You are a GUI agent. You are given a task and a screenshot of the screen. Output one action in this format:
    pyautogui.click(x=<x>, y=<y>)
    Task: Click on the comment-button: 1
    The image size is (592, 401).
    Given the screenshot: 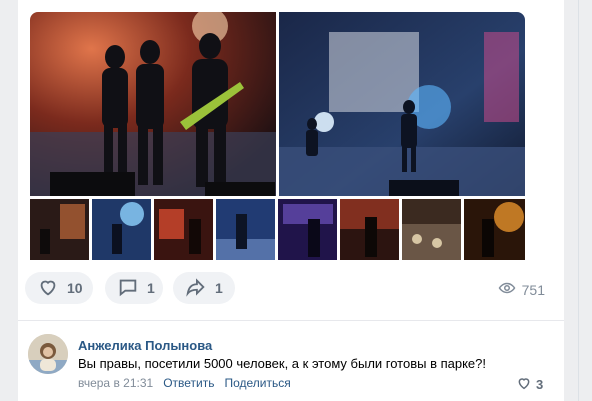 What is the action you would take?
    pyautogui.click(x=134, y=288)
    